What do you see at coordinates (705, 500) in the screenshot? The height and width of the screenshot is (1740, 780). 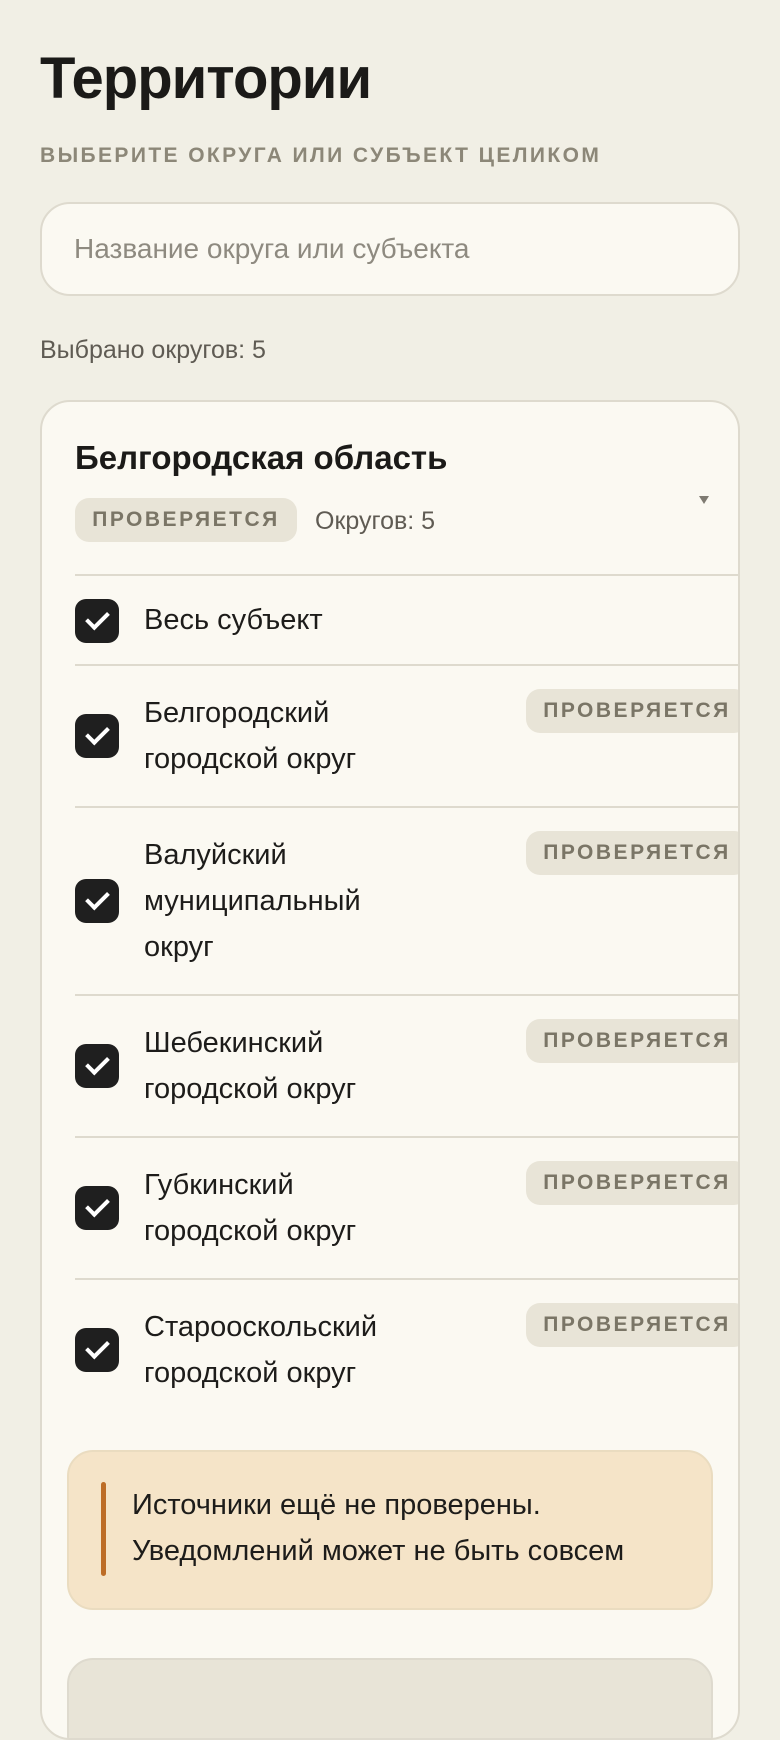 I see `chevron-down-icon` at bounding box center [705, 500].